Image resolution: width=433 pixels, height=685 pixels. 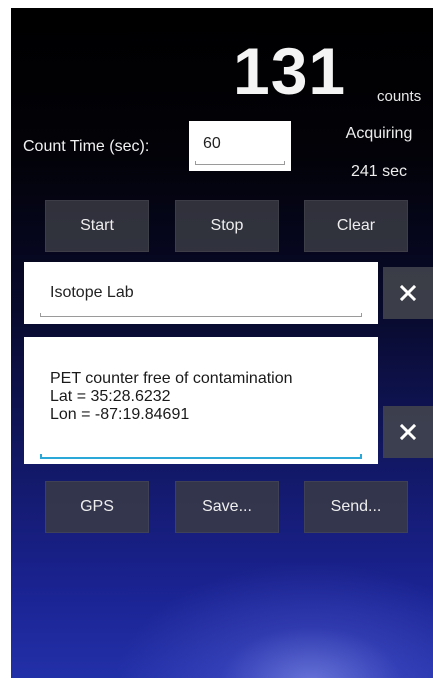 I want to click on clear-button: Clear, so click(x=356, y=226).